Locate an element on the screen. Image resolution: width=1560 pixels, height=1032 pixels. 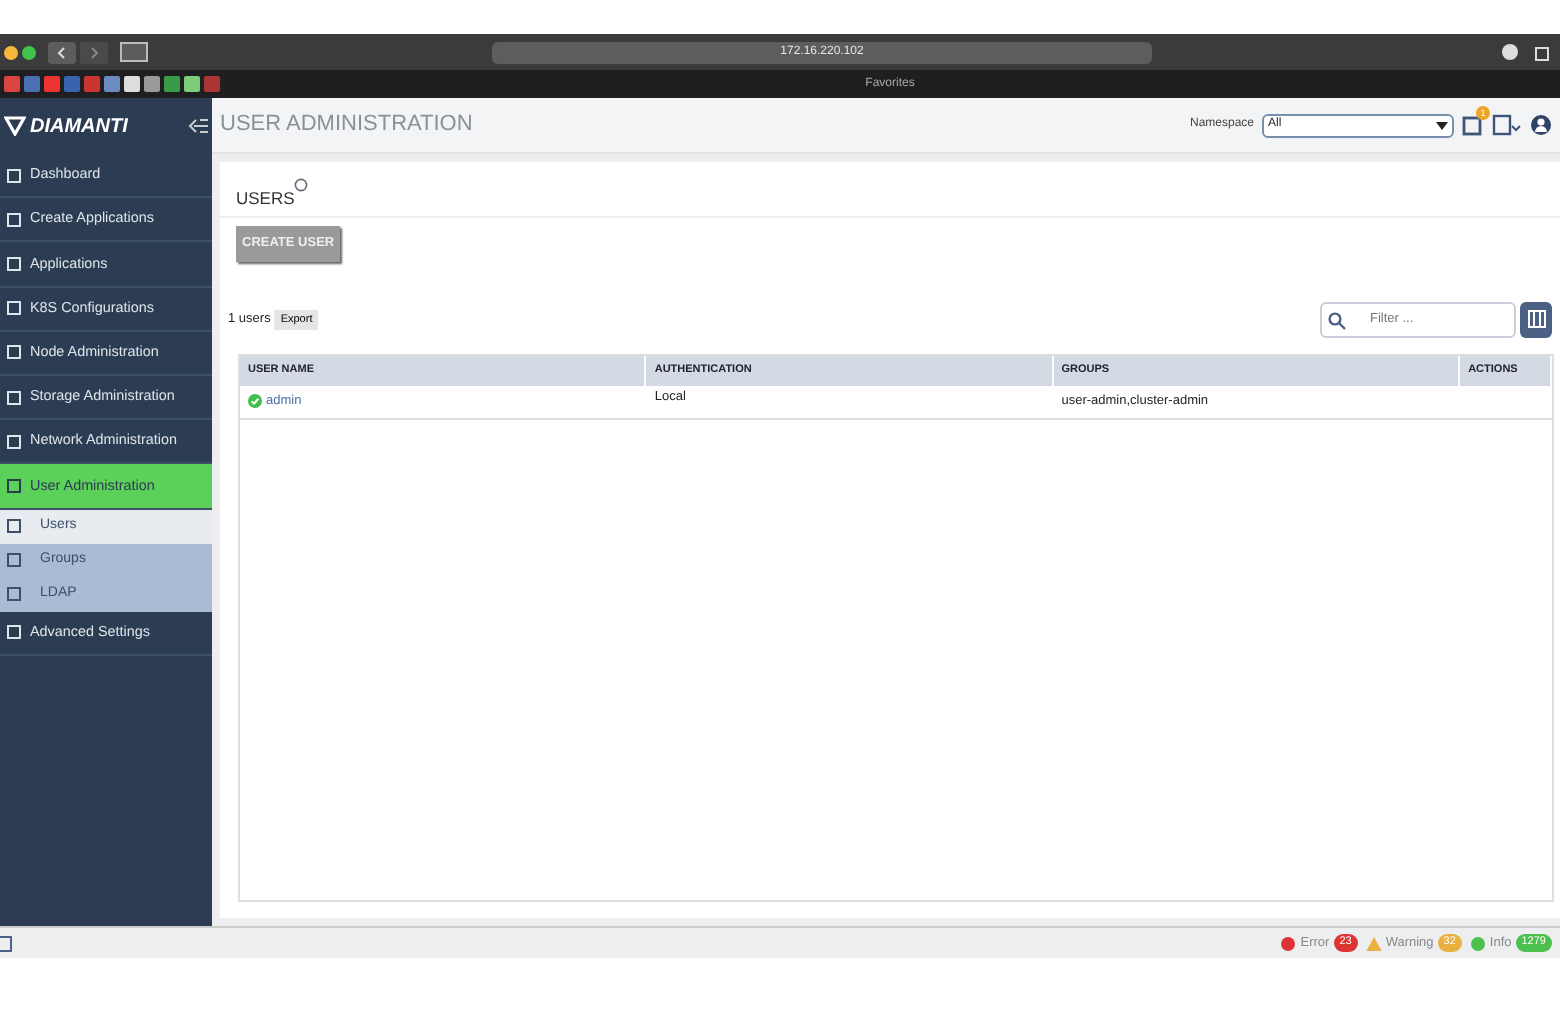
collapse-menu-icon is located at coordinates (198, 126).